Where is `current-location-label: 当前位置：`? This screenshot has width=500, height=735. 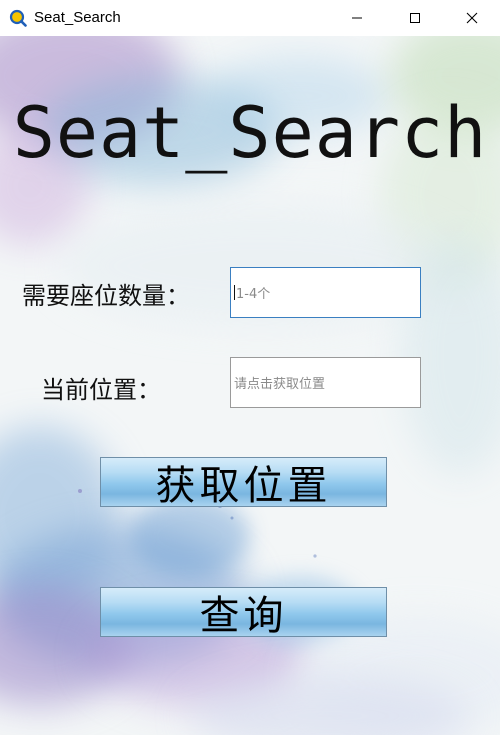 current-location-label: 当前位置： is located at coordinates (101, 390).